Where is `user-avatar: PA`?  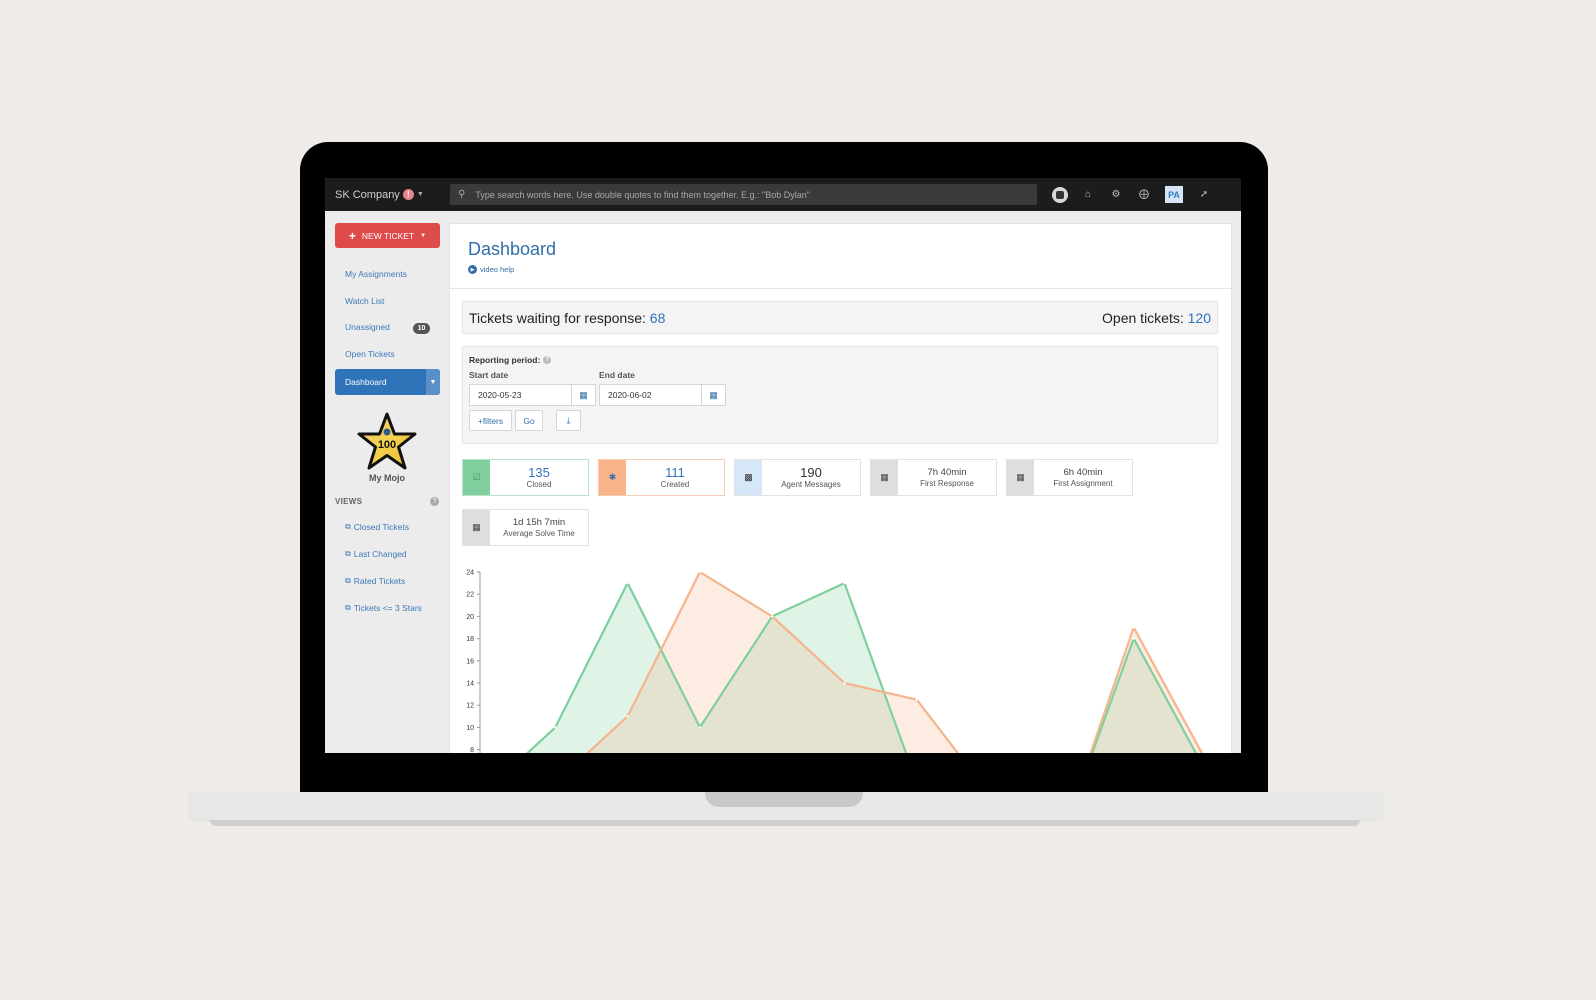
user-avatar: PA is located at coordinates (1174, 194).